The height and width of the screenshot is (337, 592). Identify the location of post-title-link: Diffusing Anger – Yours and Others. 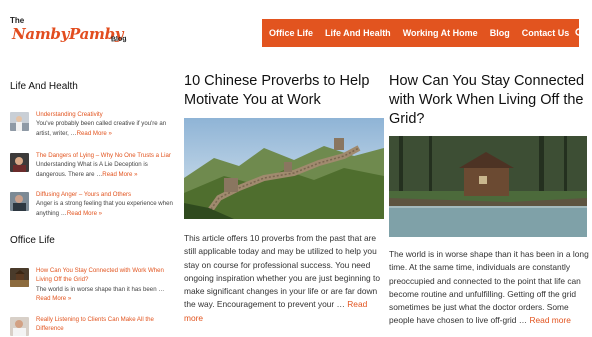
(83, 194).